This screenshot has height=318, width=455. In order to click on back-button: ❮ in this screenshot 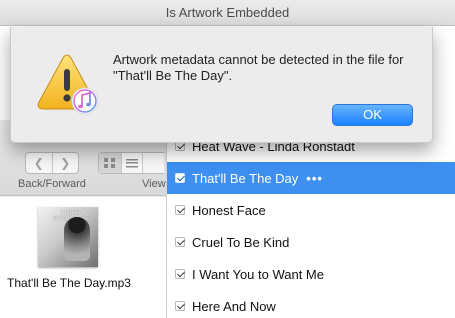, I will do `click(39, 163)`.